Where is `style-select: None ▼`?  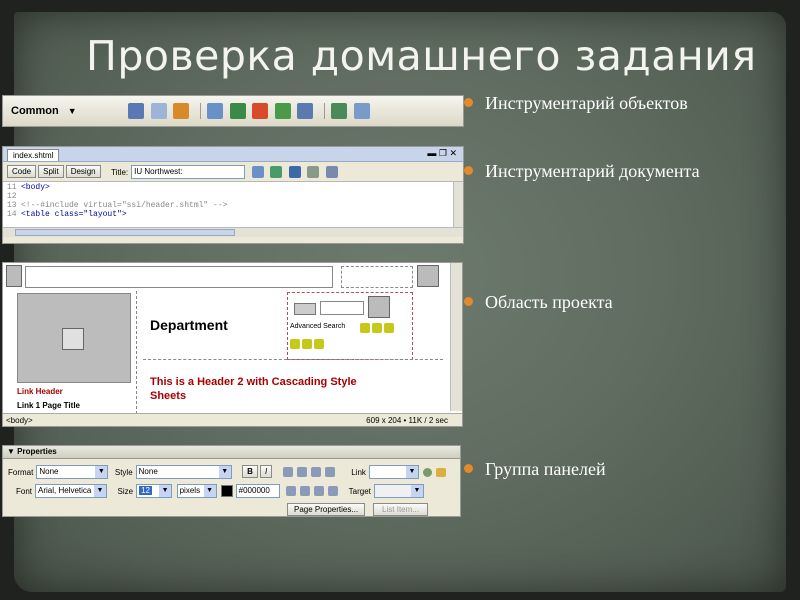
style-select: None ▼ is located at coordinates (183, 472).